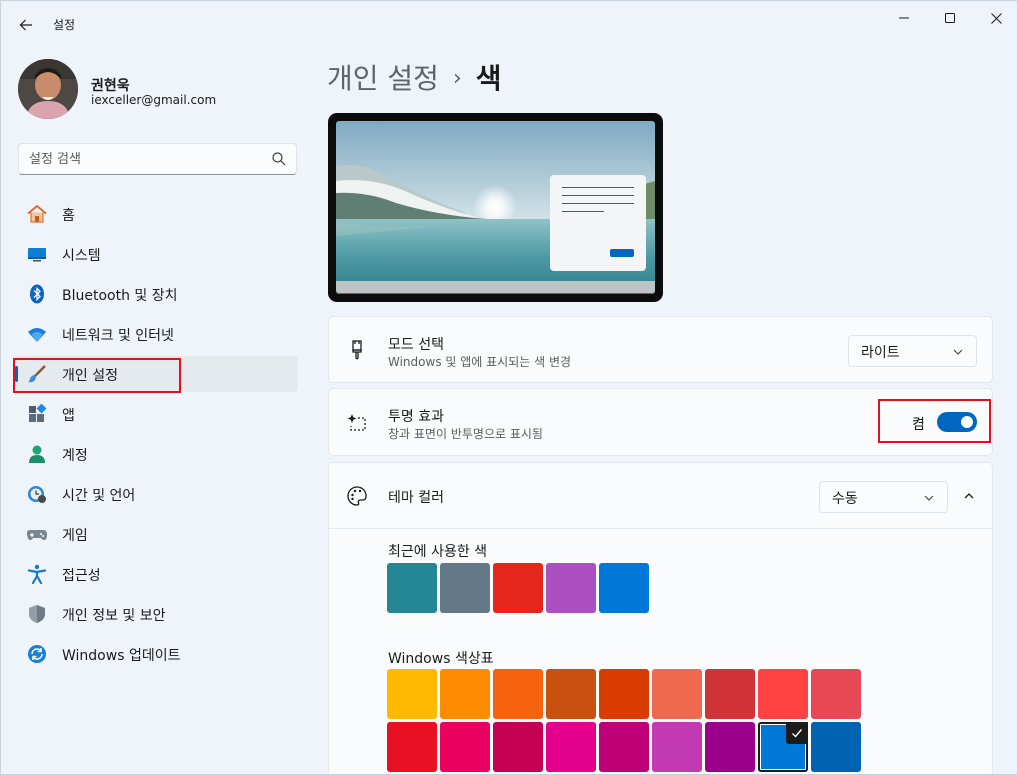  I want to click on mode-dropdown-value: 라이트, so click(880, 353).